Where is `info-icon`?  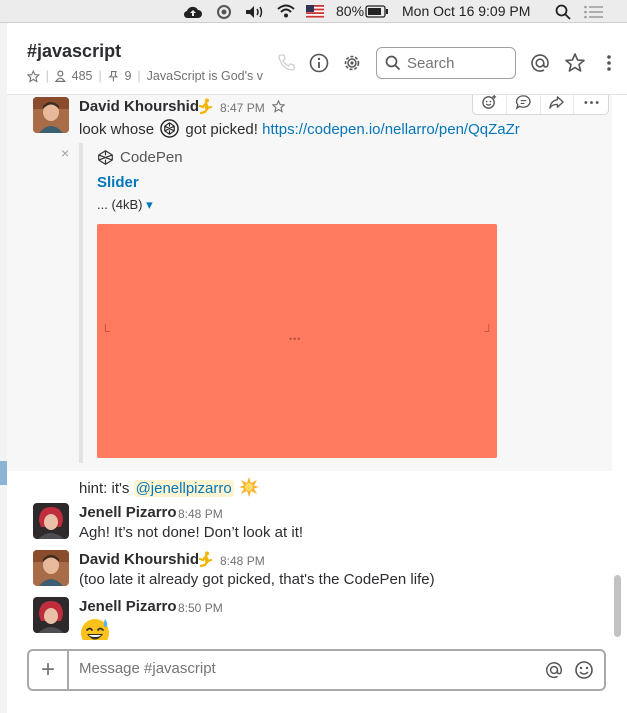 info-icon is located at coordinates (319, 63).